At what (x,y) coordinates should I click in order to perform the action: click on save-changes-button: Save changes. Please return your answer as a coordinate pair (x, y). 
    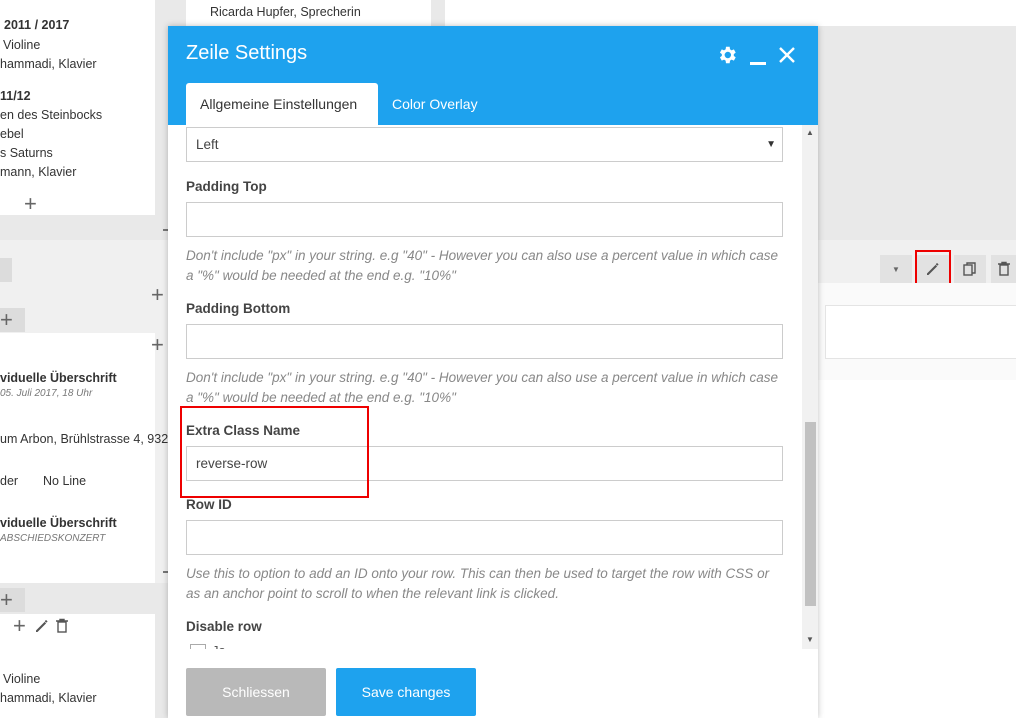
    Looking at the image, I should click on (406, 692).